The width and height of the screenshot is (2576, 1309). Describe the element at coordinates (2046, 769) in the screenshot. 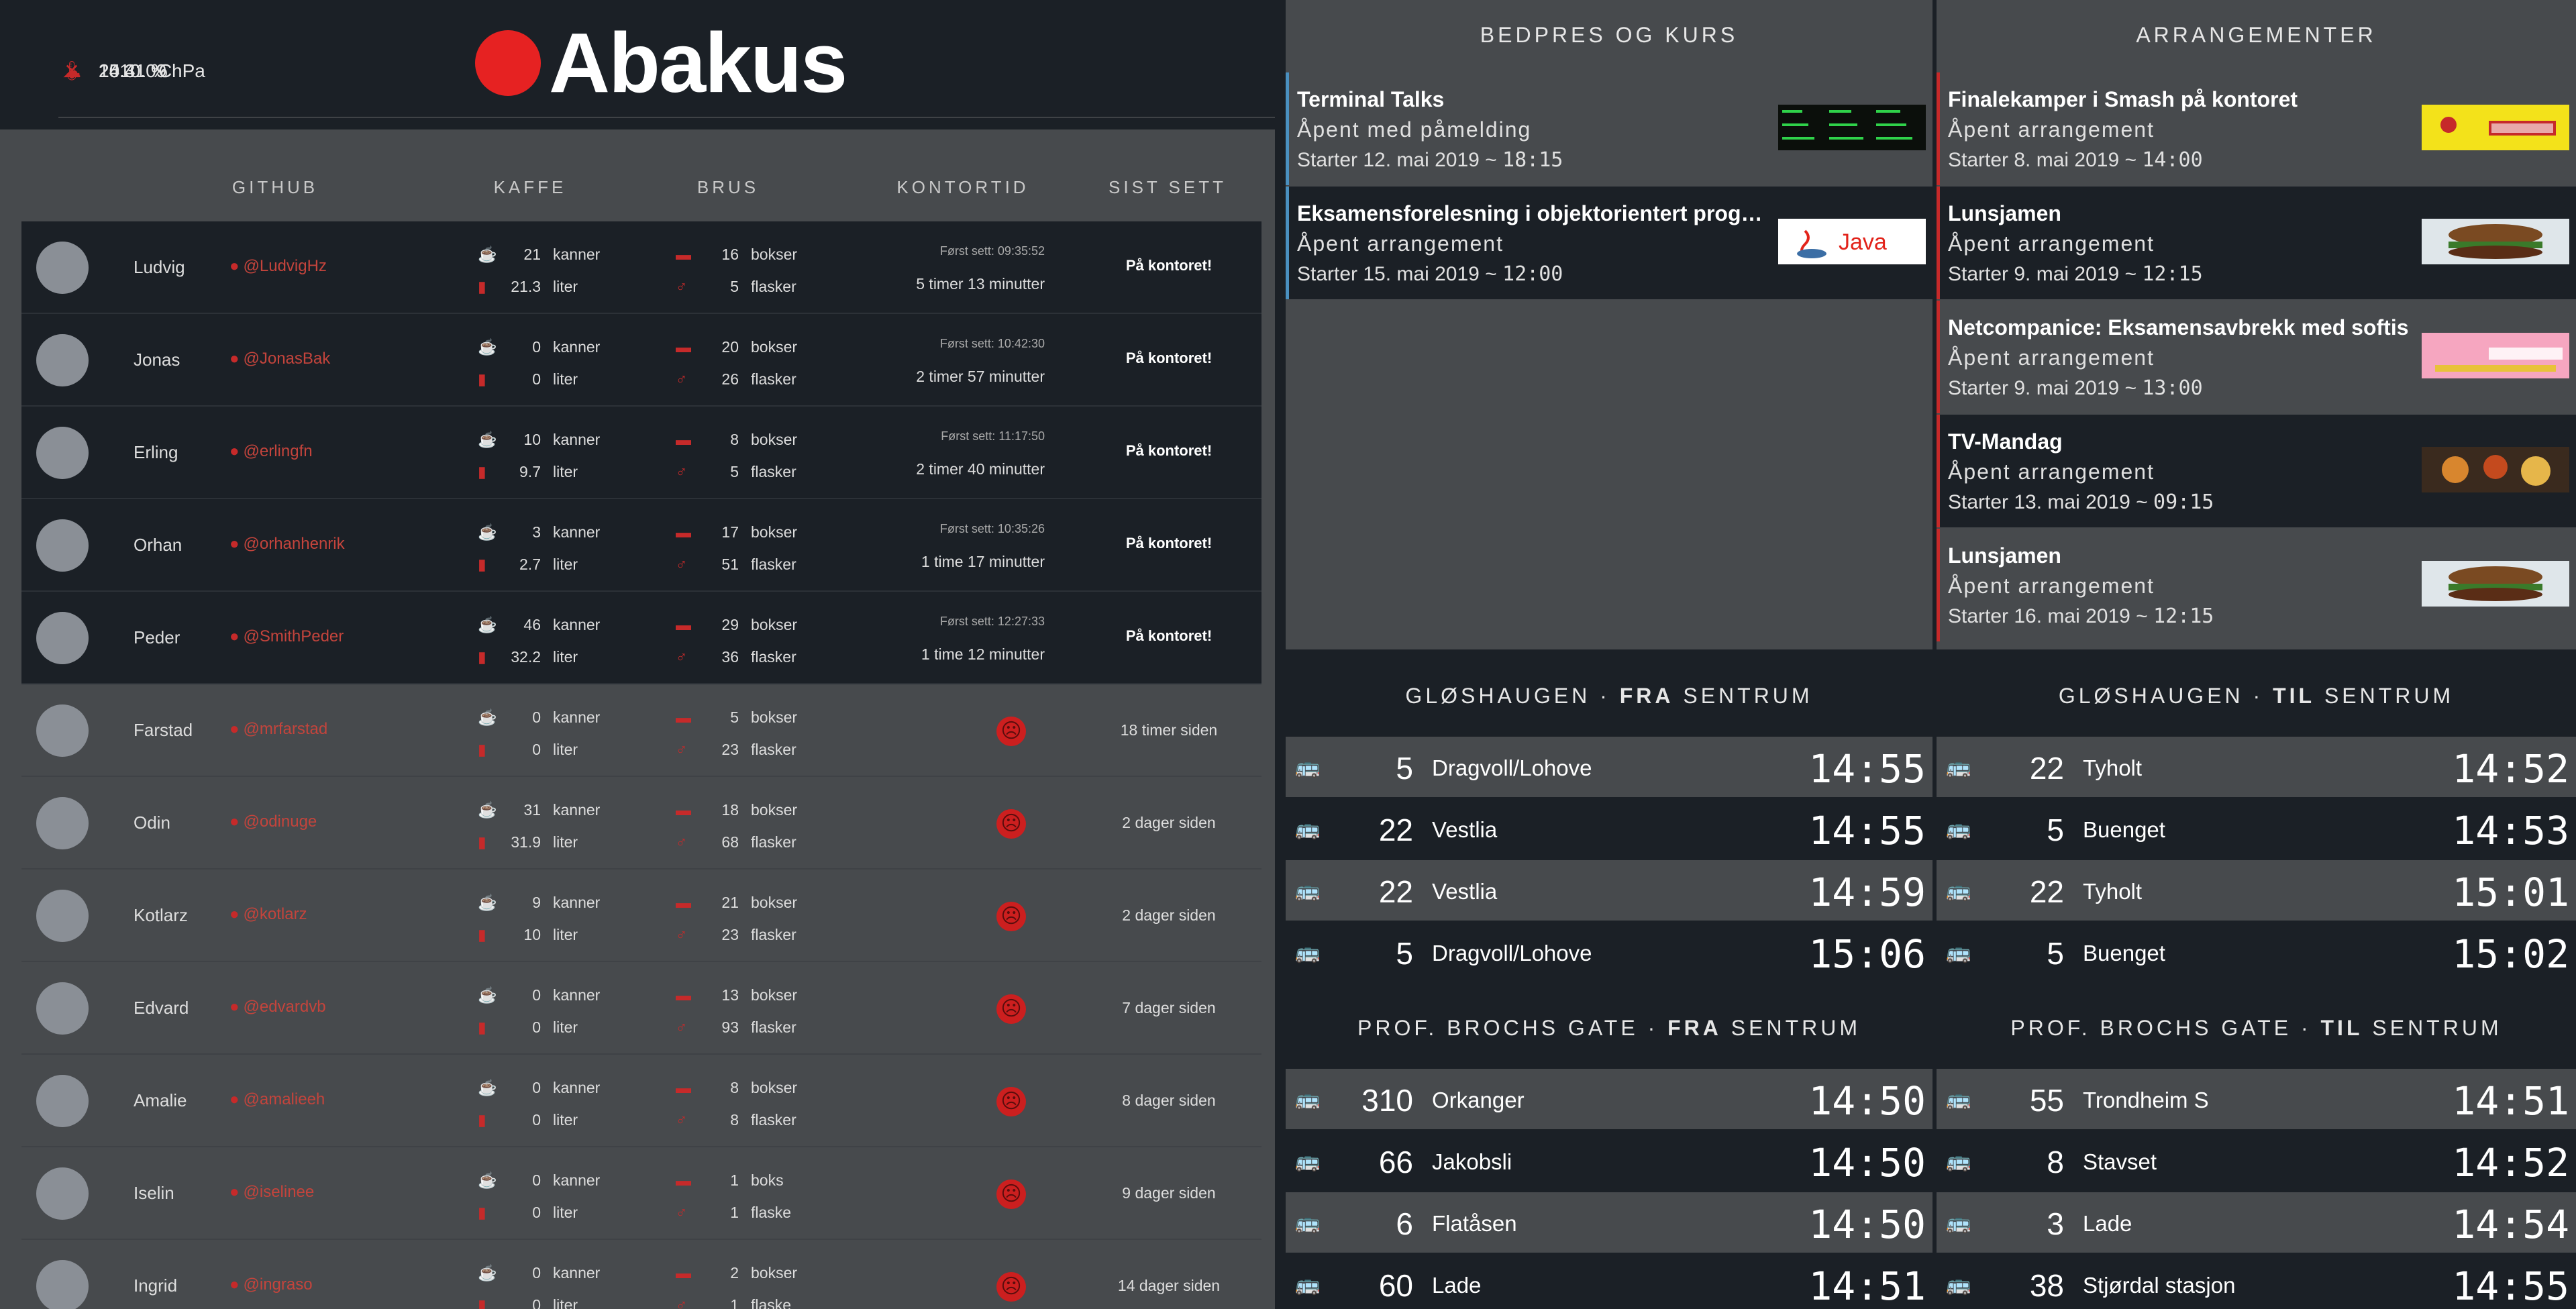

I see `bus-line: 22` at that location.